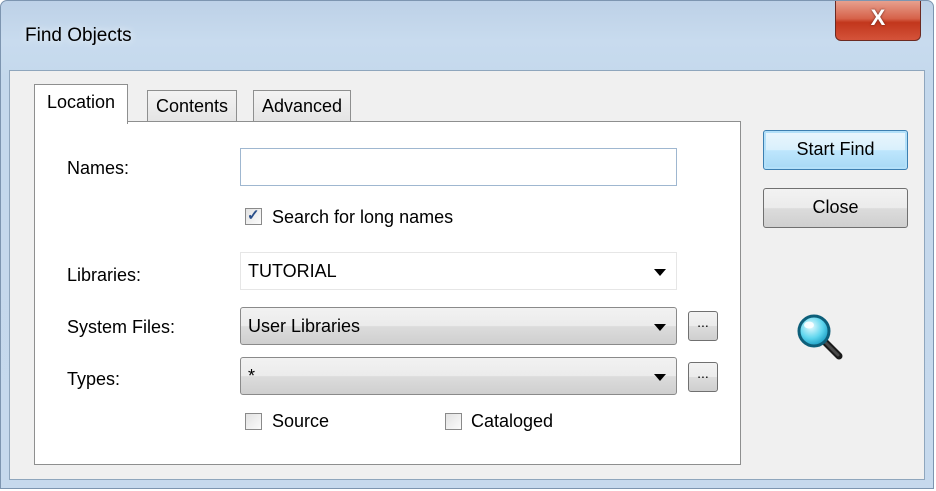  Describe the element at coordinates (304, 326) in the screenshot. I see `system-files-value: User Libraries` at that location.